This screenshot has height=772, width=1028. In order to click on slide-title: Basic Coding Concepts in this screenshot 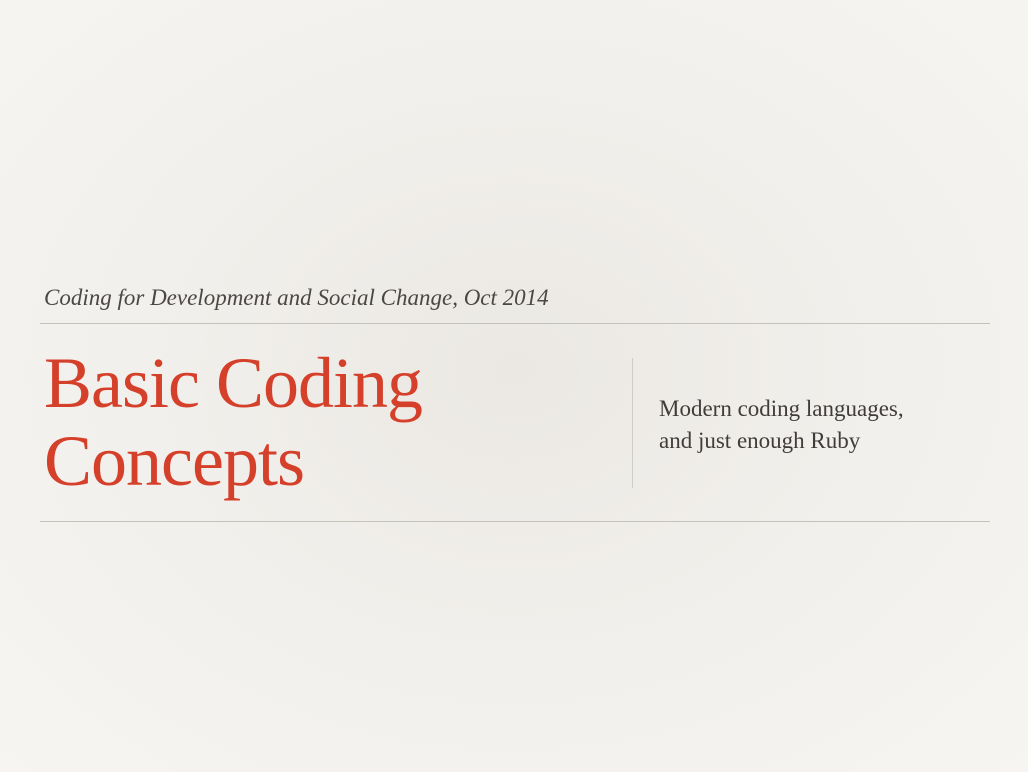, I will do `click(324, 422)`.